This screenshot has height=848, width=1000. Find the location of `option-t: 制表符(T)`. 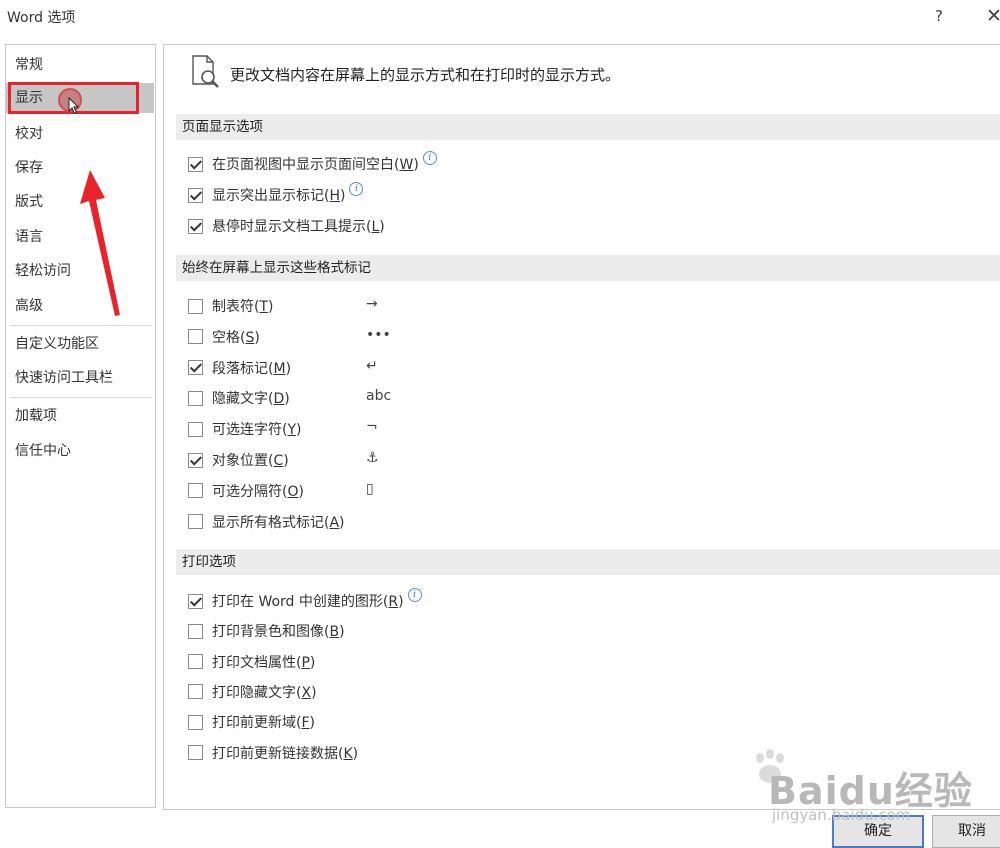

option-t: 制表符(T) is located at coordinates (231, 306).